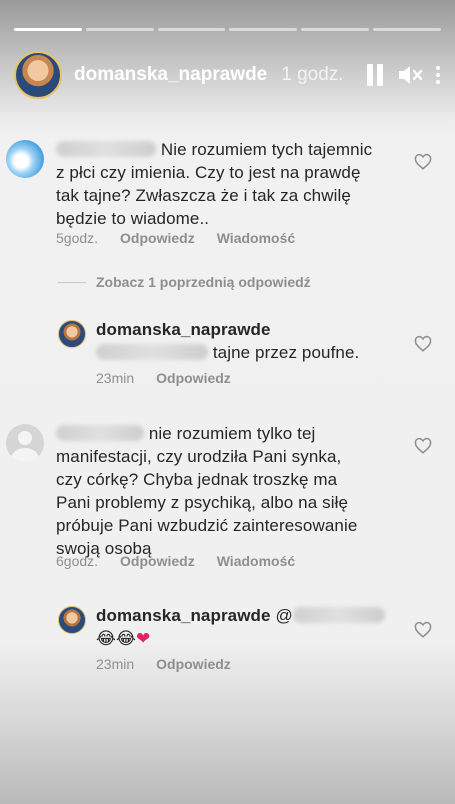 This screenshot has height=804, width=455. I want to click on reply-text: domanska_naprawde @ 😂😂❤, so click(251, 627).